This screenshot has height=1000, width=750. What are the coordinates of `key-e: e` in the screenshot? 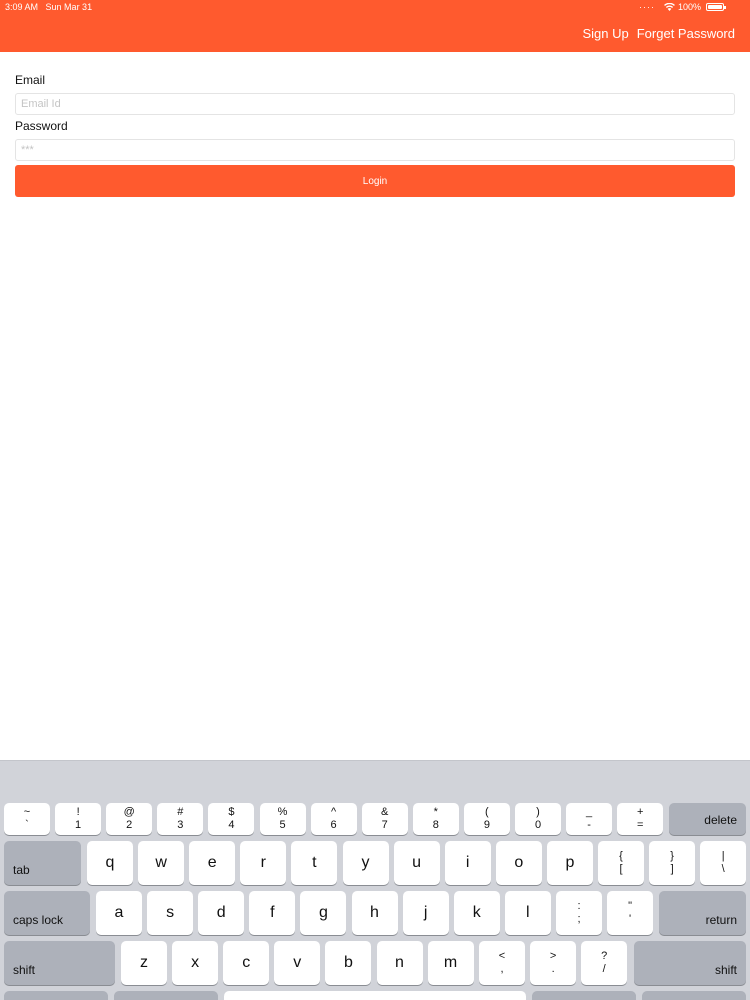 It's located at (212, 863).